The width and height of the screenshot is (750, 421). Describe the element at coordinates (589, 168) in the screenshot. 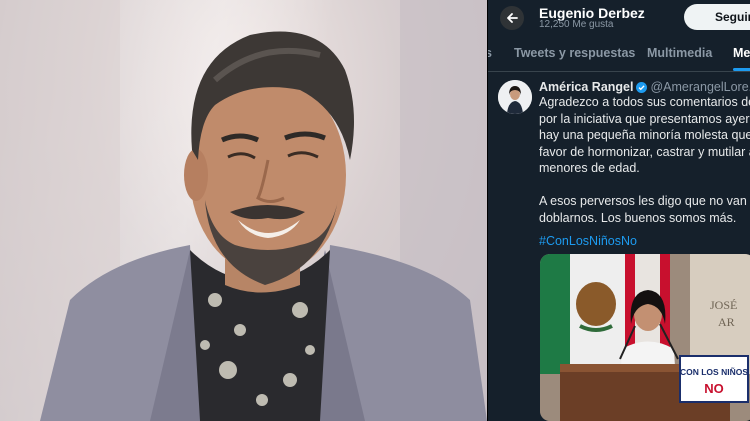

I see `tweet-line: menores de edad.` at that location.